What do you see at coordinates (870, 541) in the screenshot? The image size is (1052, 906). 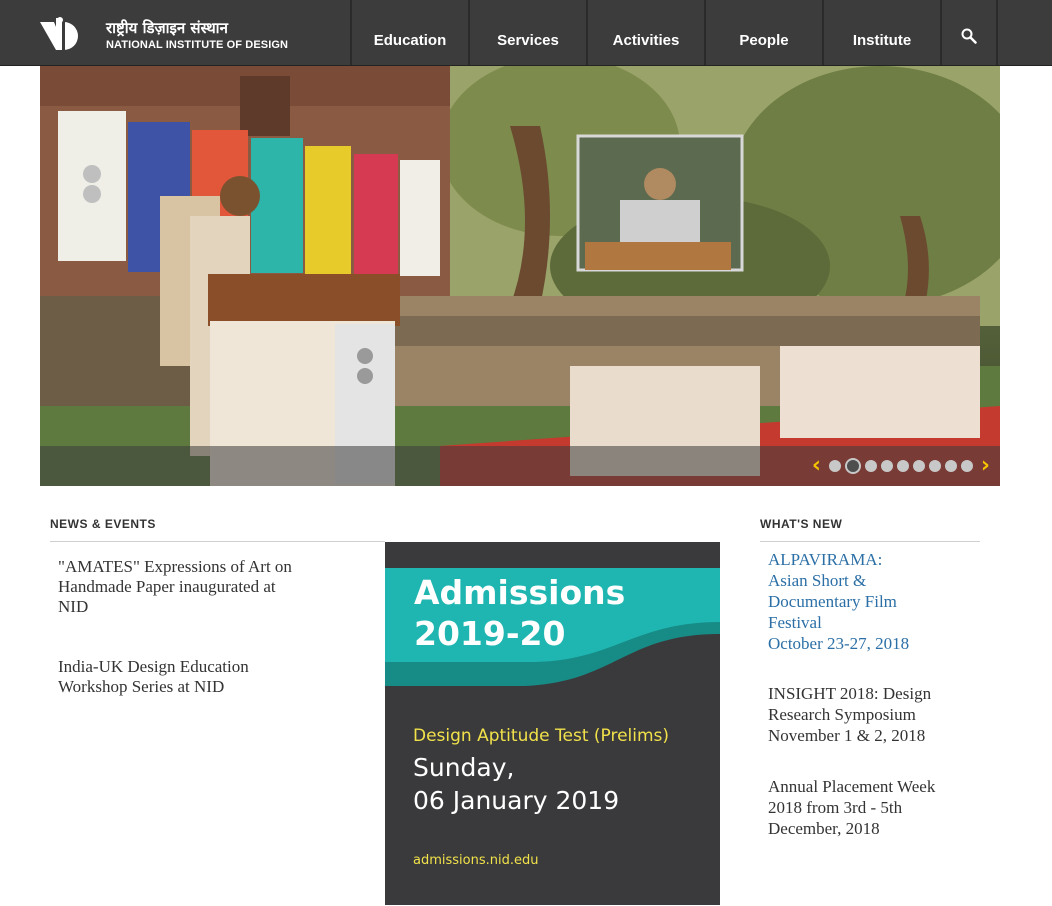 I see `whats-new-divider` at bounding box center [870, 541].